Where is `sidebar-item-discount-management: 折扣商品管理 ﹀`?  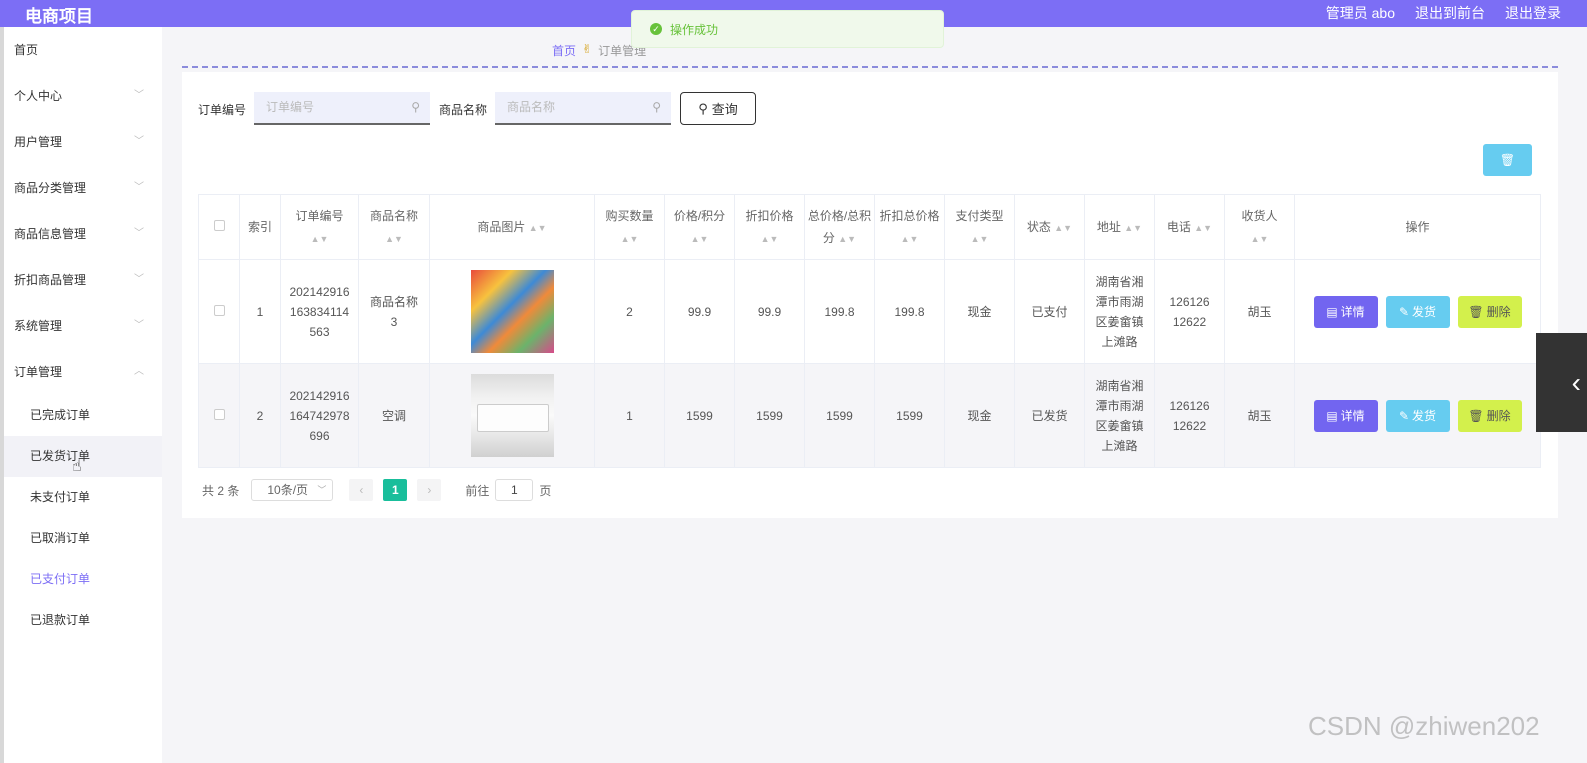 sidebar-item-discount-management: 折扣商品管理 ﹀ is located at coordinates (83, 280).